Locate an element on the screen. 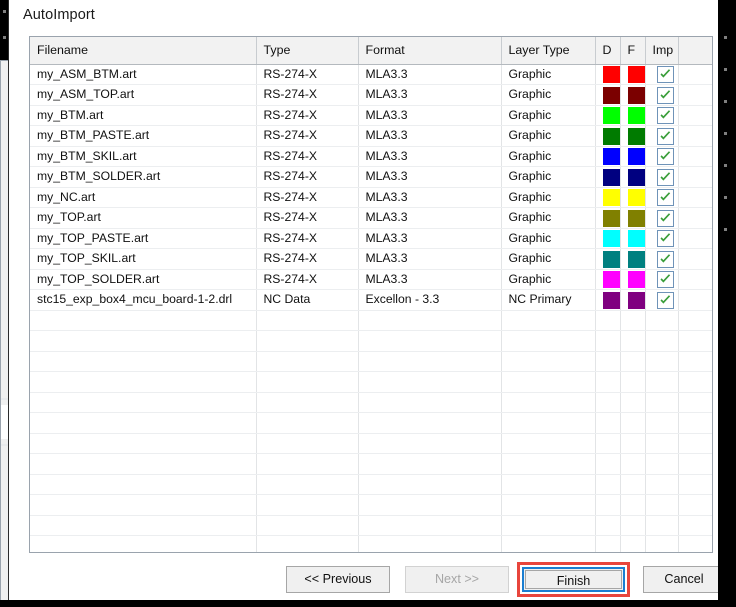  column-header-imp: Imp is located at coordinates (662, 51).